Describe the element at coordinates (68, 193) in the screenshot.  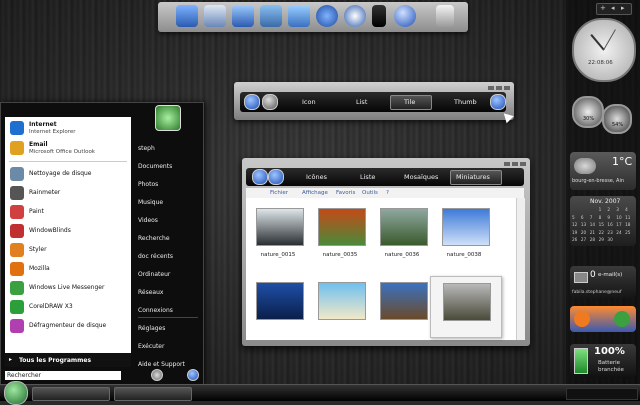
I see `recent-item: Rainmeter` at that location.